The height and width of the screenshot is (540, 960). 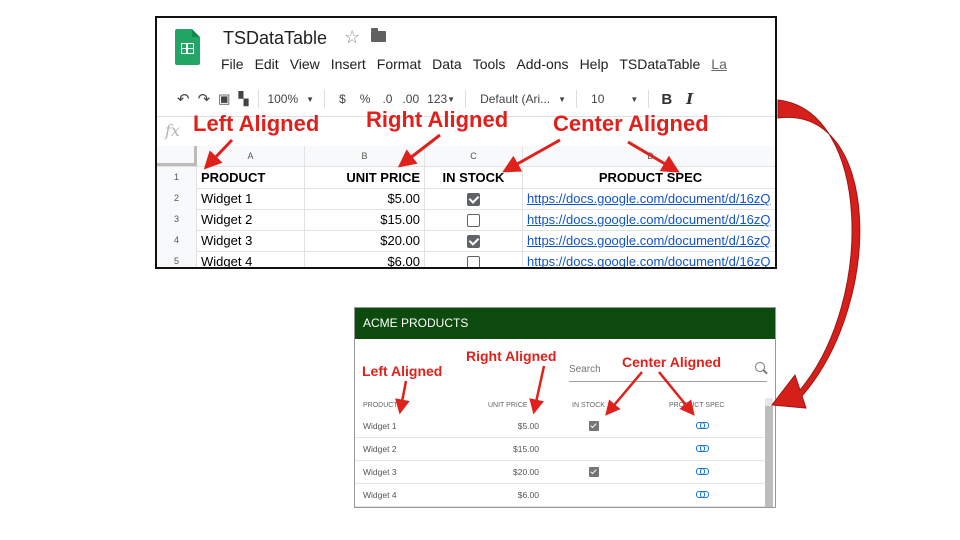 I want to click on menu-view: View, so click(x=305, y=66).